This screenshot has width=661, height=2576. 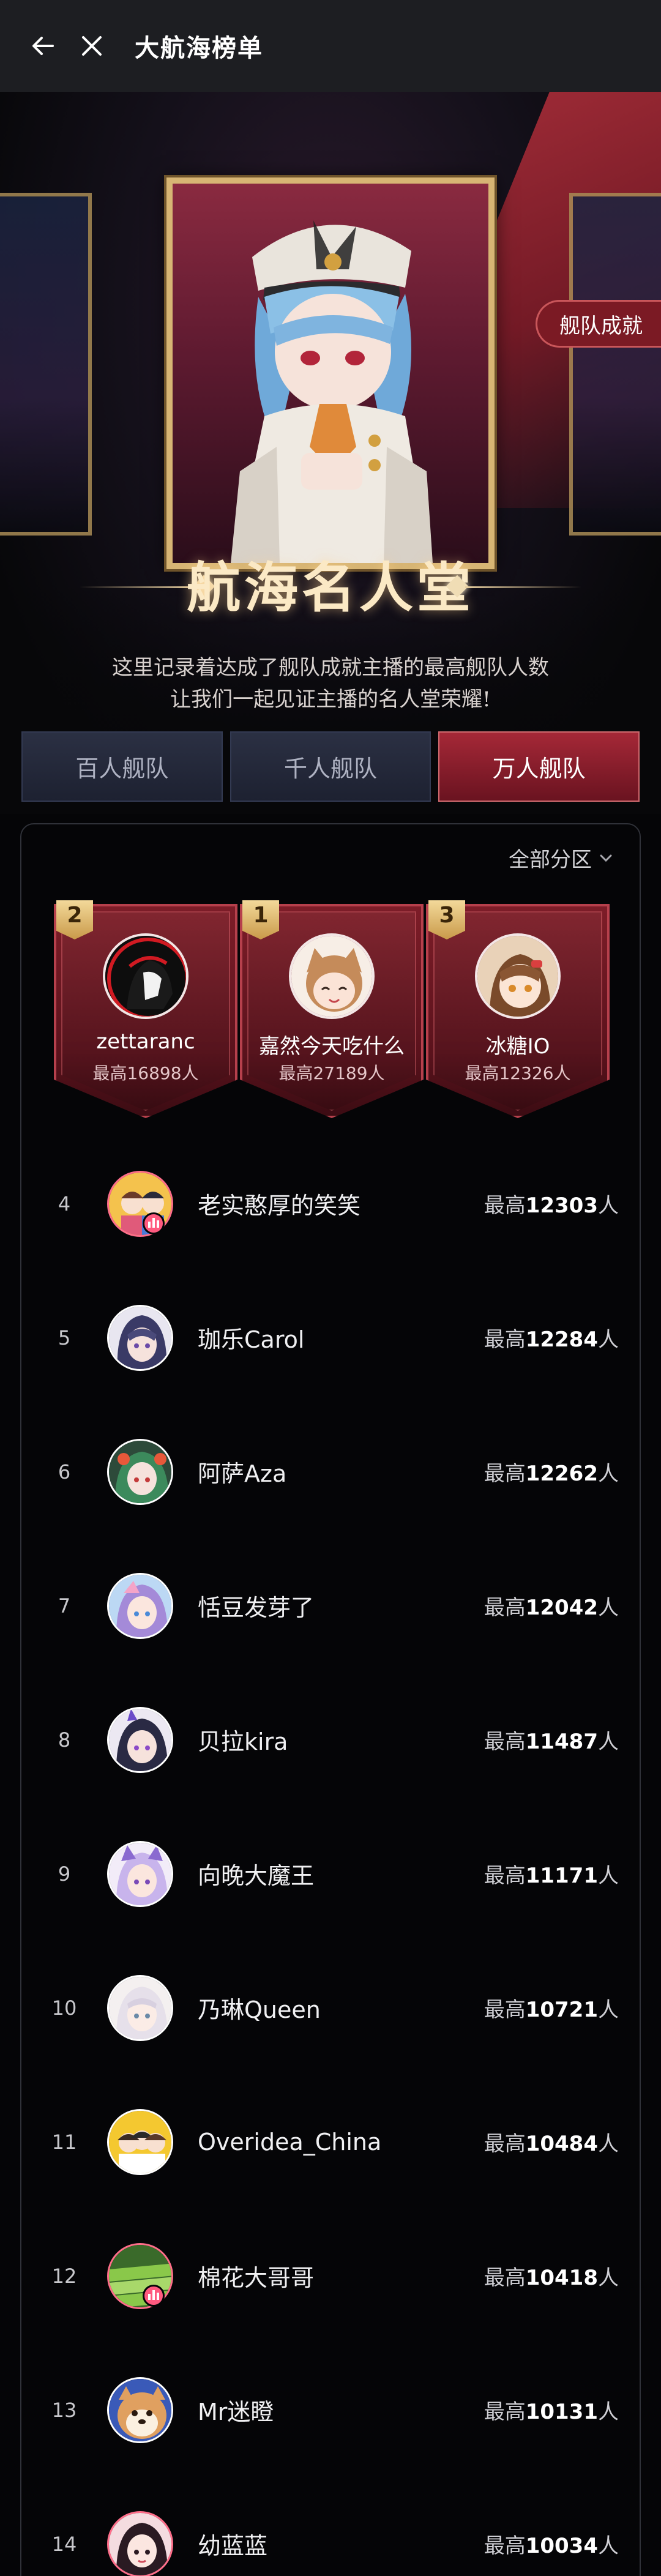 What do you see at coordinates (43, 46) in the screenshot?
I see `arrow-left-icon` at bounding box center [43, 46].